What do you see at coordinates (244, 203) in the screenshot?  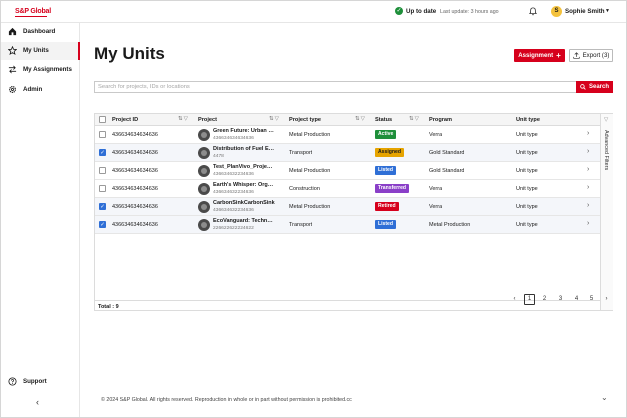 I see `cell-project-name: CarbonSinkCarbonSink` at bounding box center [244, 203].